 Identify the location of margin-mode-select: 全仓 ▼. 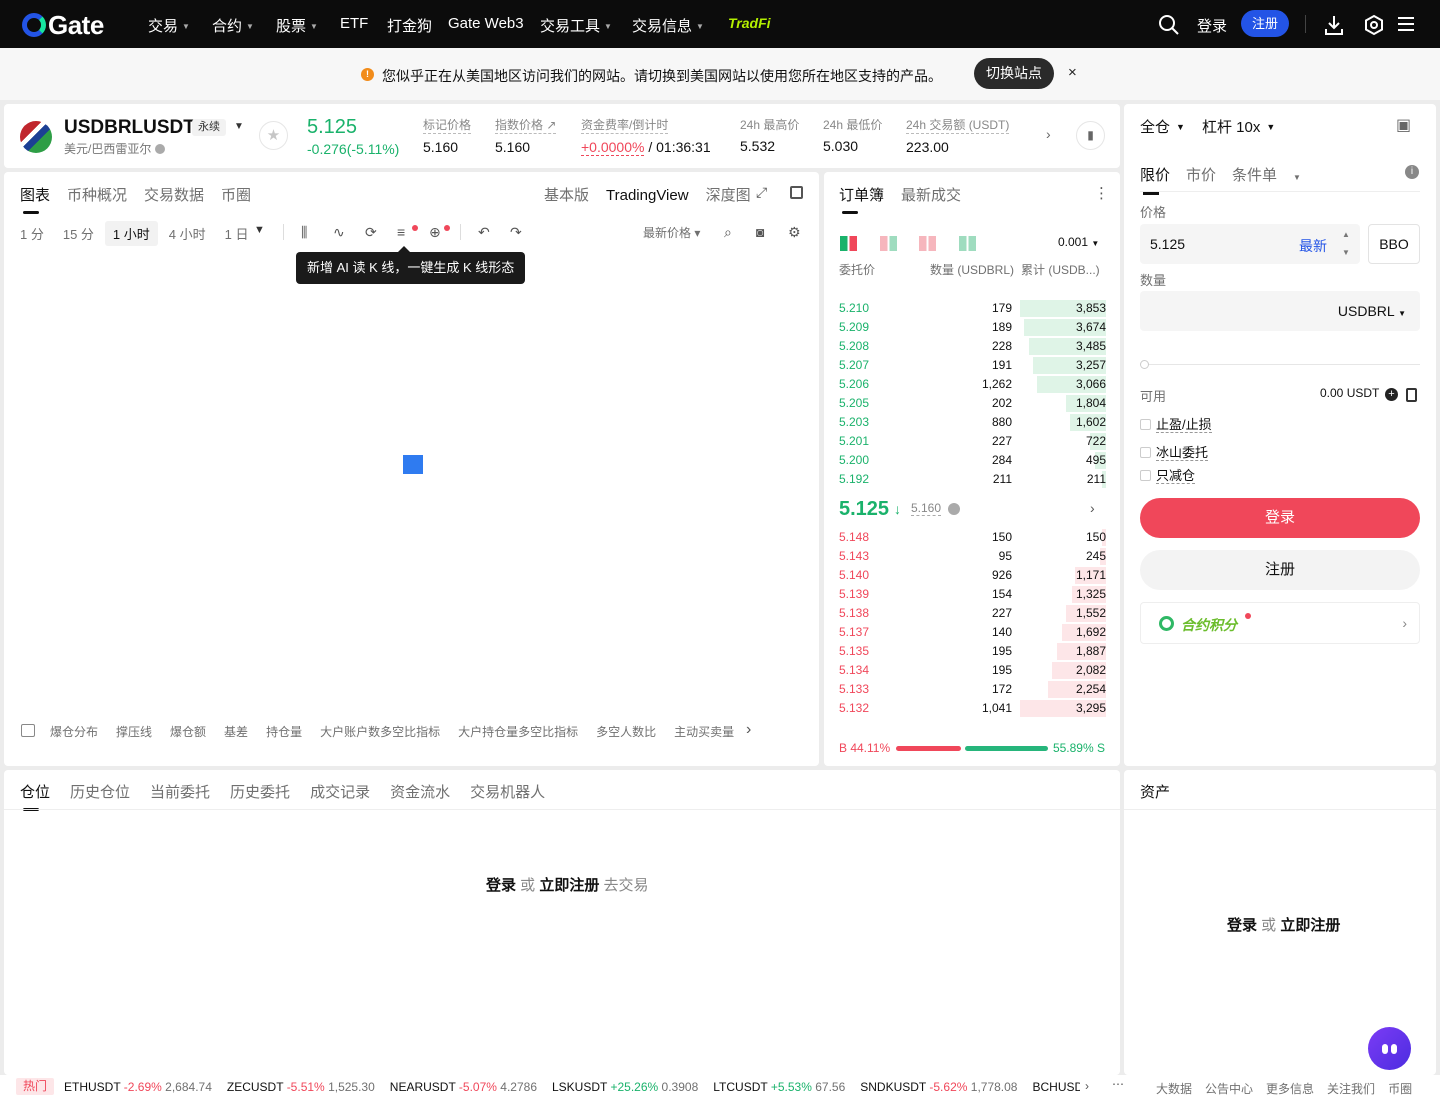
(1162, 126).